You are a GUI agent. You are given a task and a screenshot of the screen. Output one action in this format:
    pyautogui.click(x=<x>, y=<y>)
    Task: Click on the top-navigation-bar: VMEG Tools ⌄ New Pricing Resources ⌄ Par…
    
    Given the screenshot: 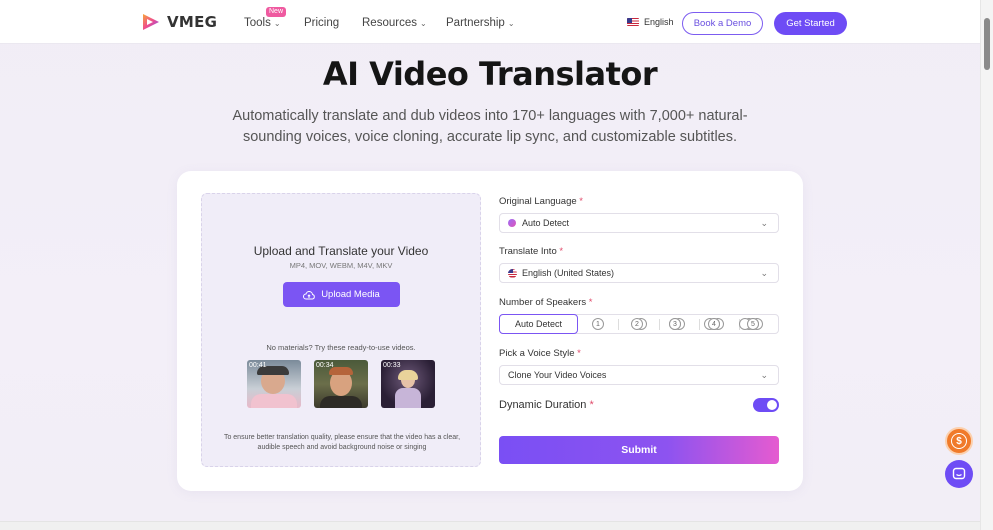 What is the action you would take?
    pyautogui.click(x=490, y=22)
    